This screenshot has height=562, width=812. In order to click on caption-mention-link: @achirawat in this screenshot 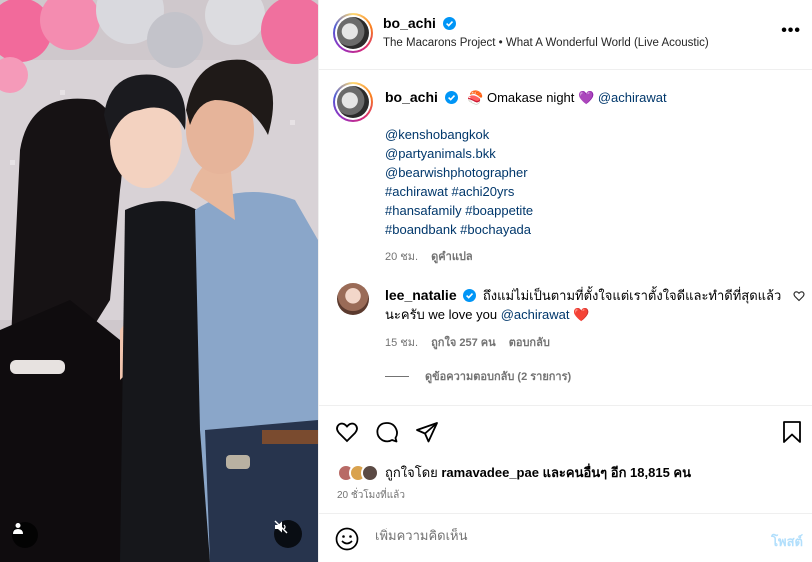, I will do `click(632, 97)`.